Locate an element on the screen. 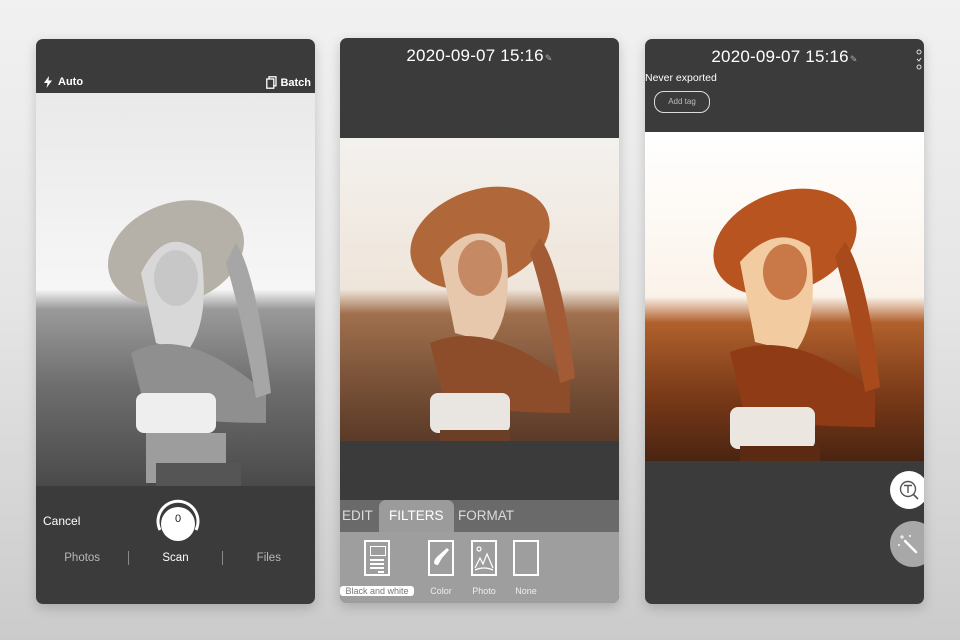 The width and height of the screenshot is (960, 640). more-options-icon is located at coordinates (919, 62).